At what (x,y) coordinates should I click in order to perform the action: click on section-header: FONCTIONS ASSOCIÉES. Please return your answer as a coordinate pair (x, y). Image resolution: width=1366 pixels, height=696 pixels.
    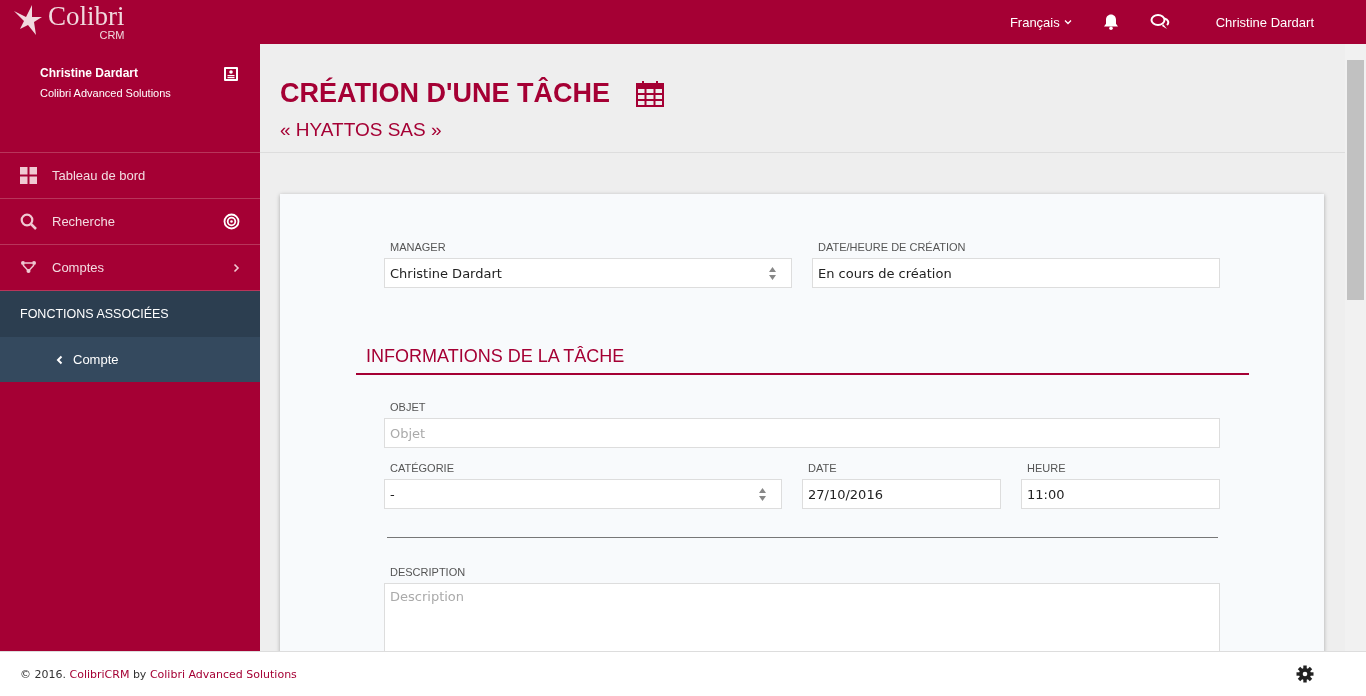
    Looking at the image, I should click on (130, 314).